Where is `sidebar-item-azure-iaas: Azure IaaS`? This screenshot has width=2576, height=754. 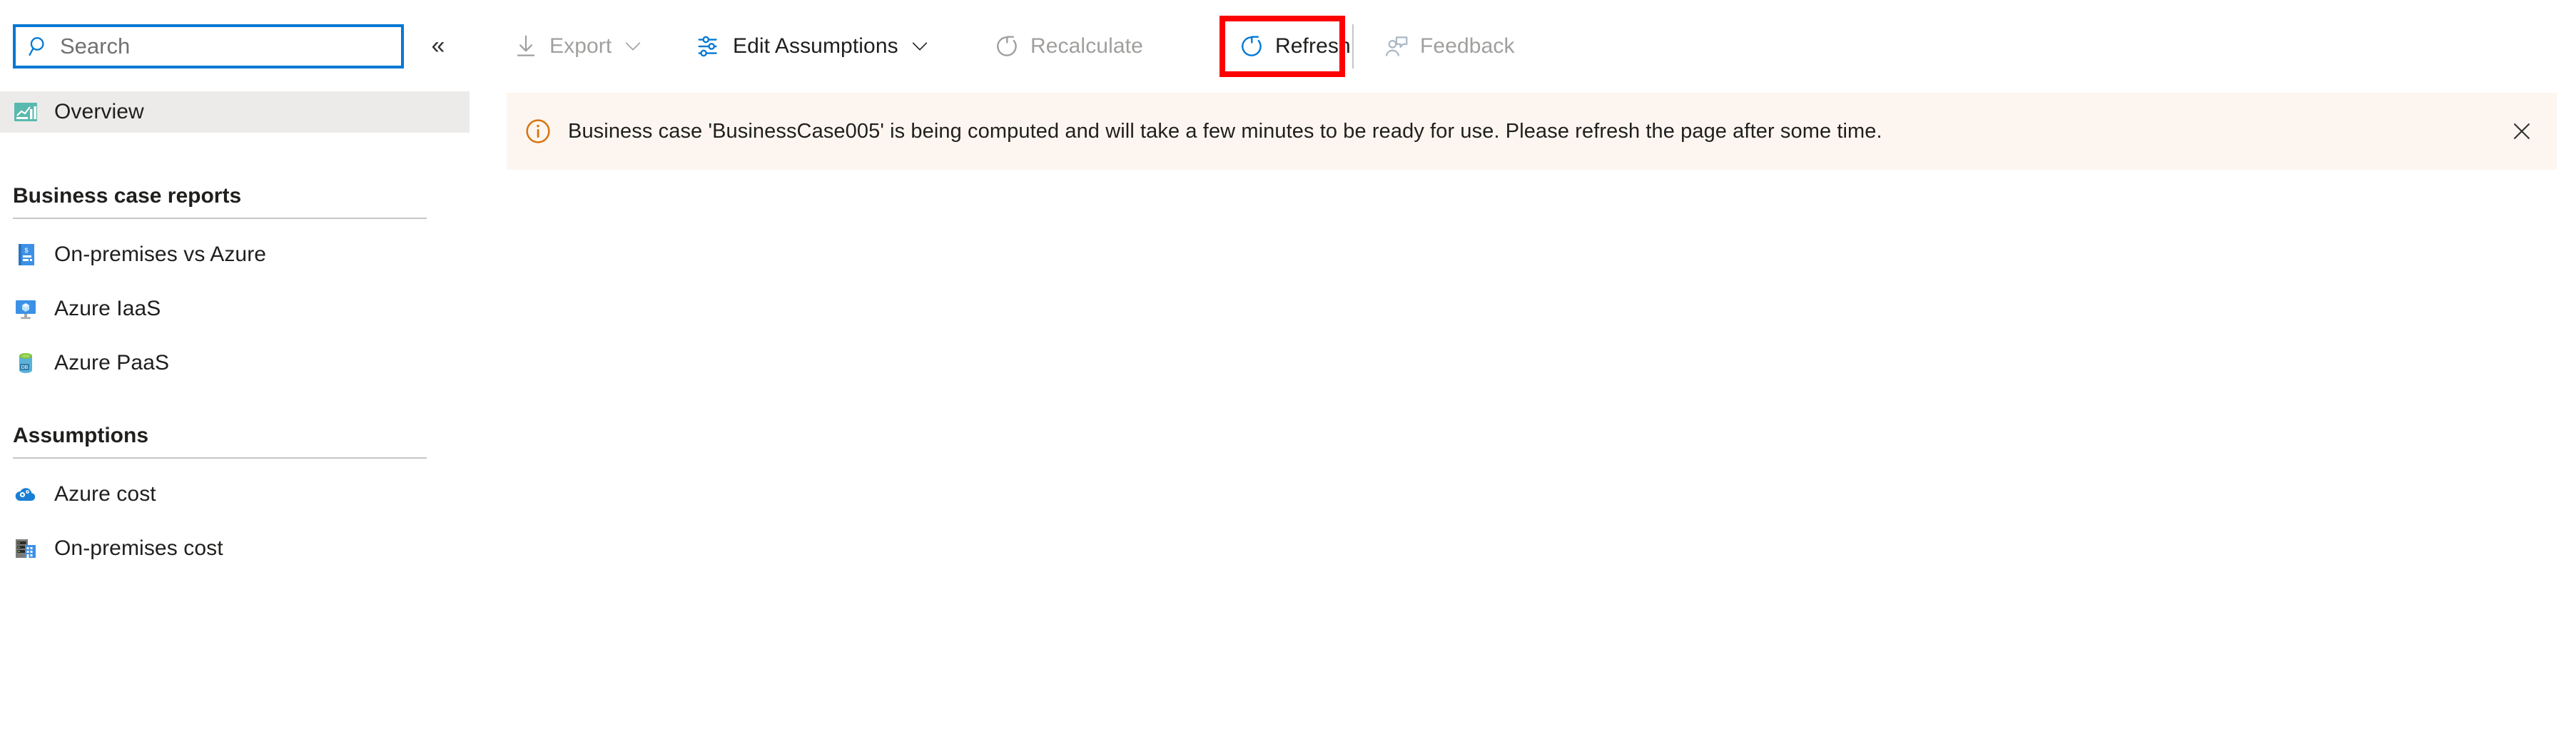 sidebar-item-azure-iaas: Azure IaaS is located at coordinates (235, 309).